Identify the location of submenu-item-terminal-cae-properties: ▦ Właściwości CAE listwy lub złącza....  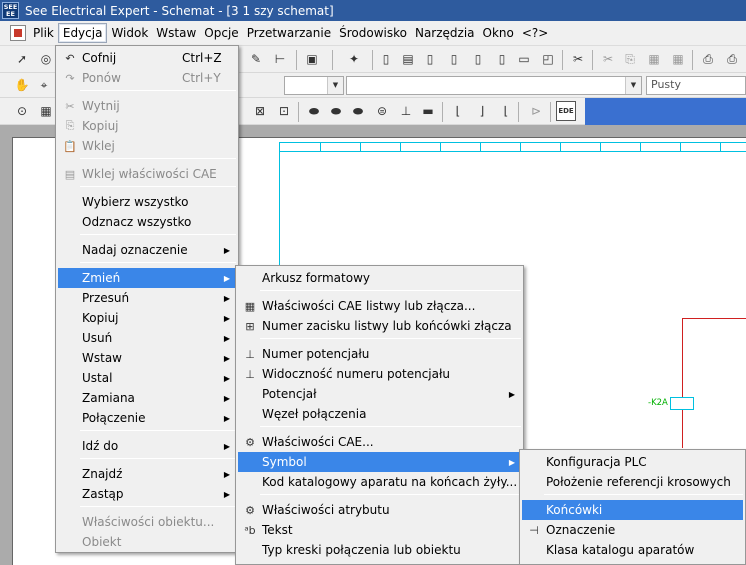
(379, 306).